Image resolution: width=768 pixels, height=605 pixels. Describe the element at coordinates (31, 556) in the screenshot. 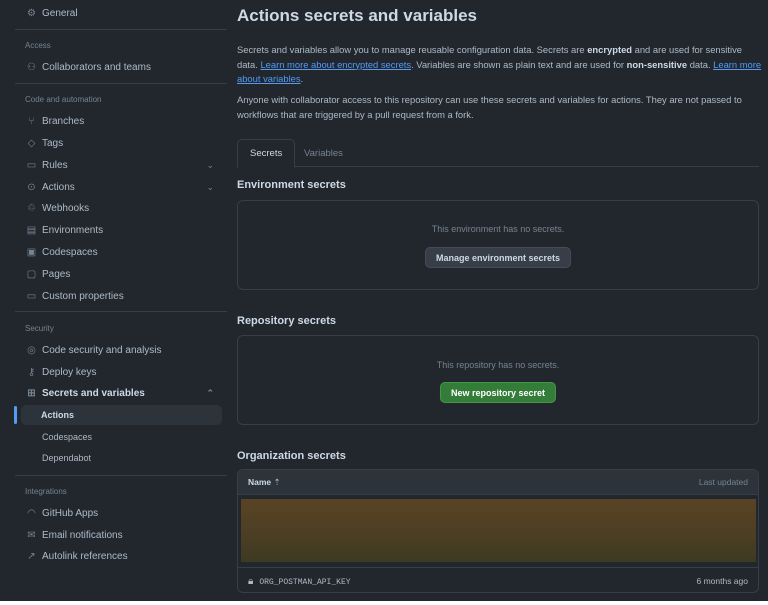

I see `autolink-icon: ↗` at that location.